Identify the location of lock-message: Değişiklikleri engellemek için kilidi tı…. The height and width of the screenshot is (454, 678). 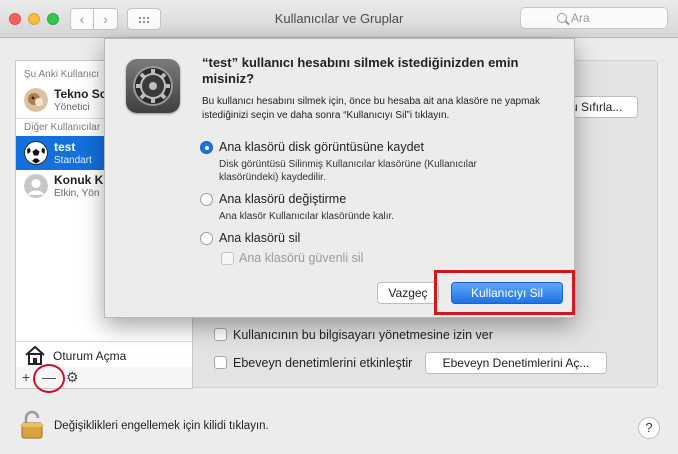
(161, 426).